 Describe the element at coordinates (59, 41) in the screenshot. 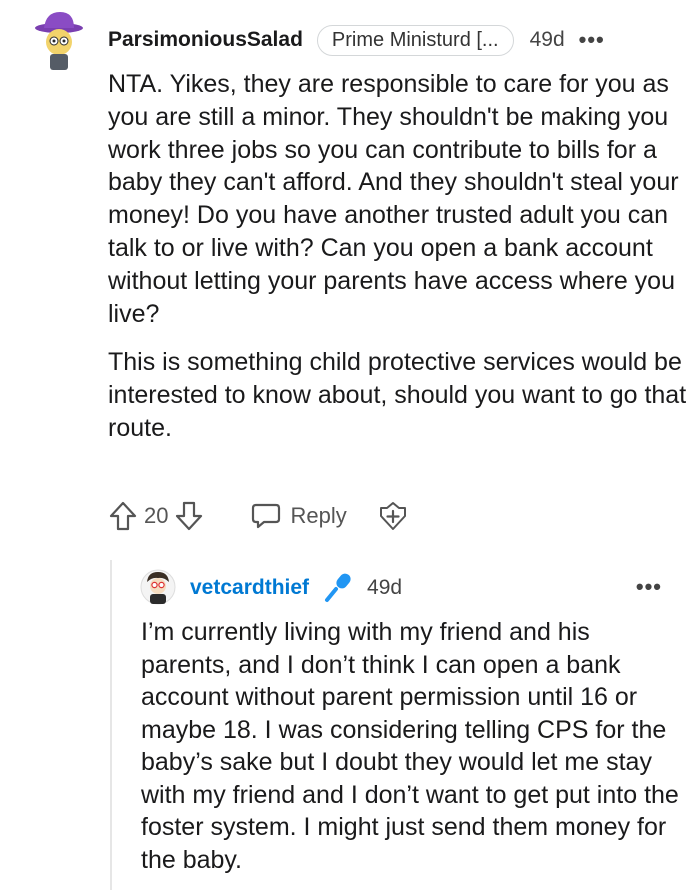

I see `user-avatar` at that location.